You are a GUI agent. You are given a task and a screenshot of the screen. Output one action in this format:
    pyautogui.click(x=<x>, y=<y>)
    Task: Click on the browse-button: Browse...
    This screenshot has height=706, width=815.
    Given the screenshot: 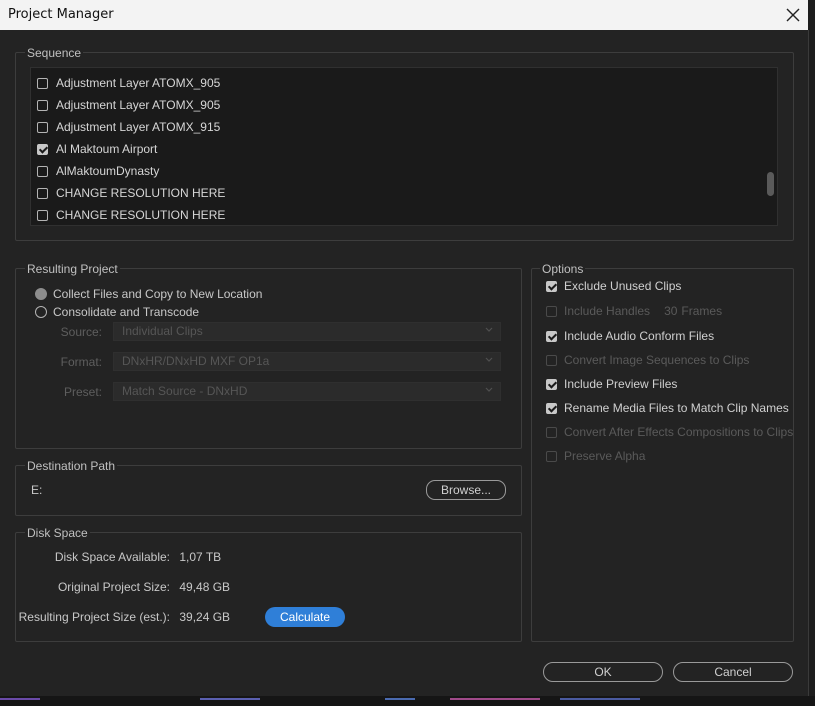 What is the action you would take?
    pyautogui.click(x=466, y=490)
    